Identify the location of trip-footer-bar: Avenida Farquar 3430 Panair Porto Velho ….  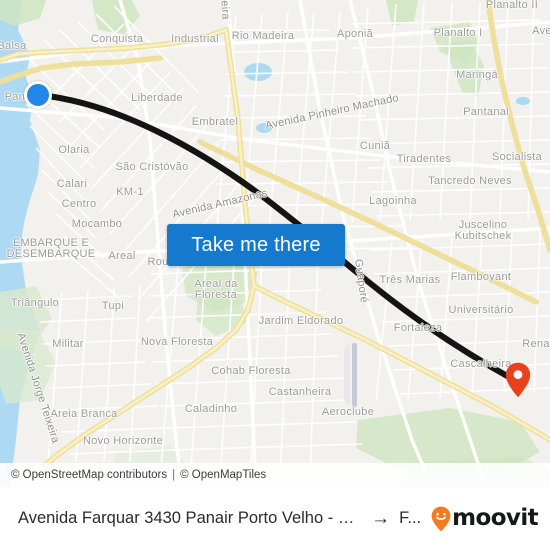
(275, 518).